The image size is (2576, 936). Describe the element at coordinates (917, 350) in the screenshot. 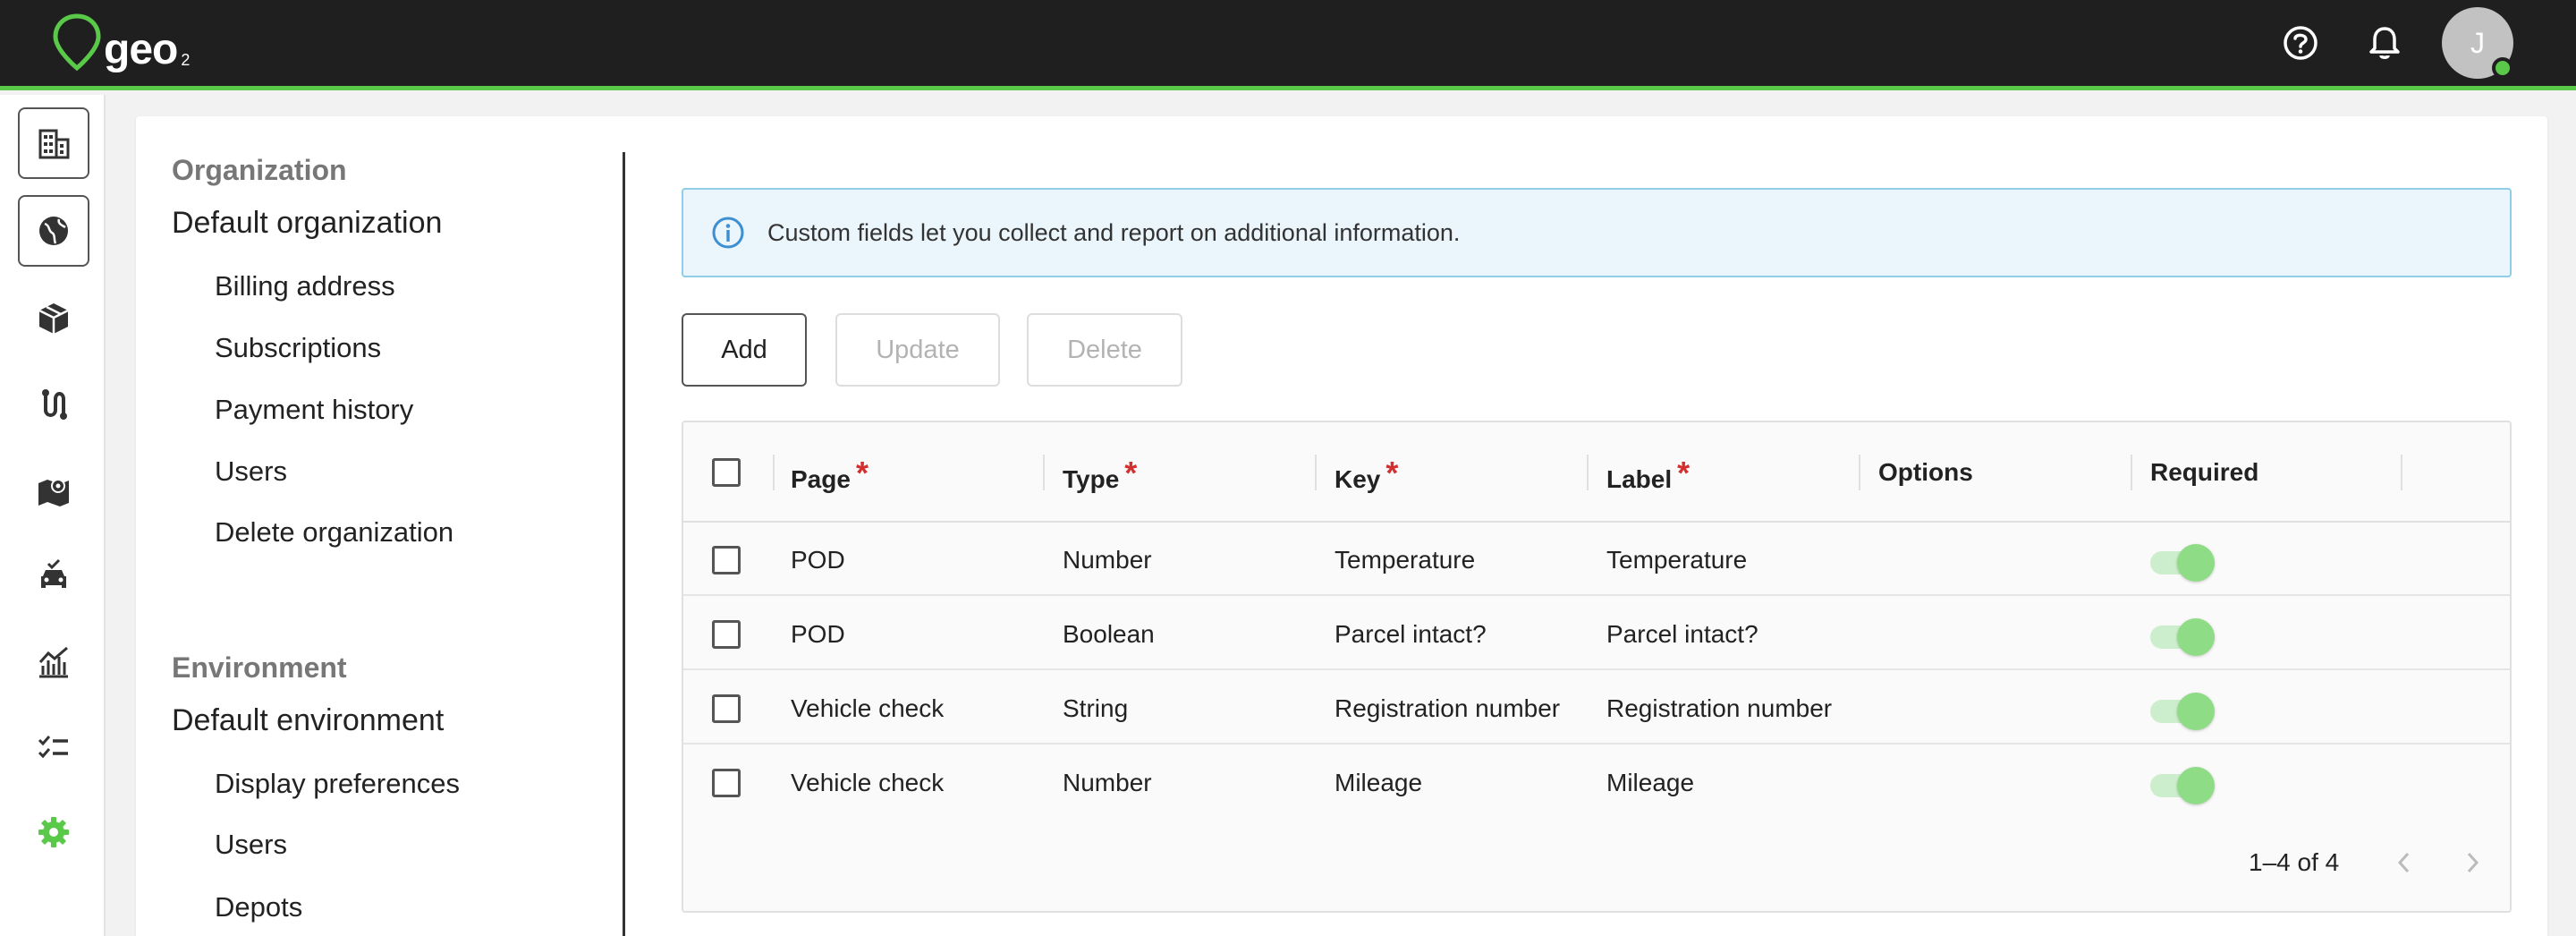

I see `update-button: Update` at that location.